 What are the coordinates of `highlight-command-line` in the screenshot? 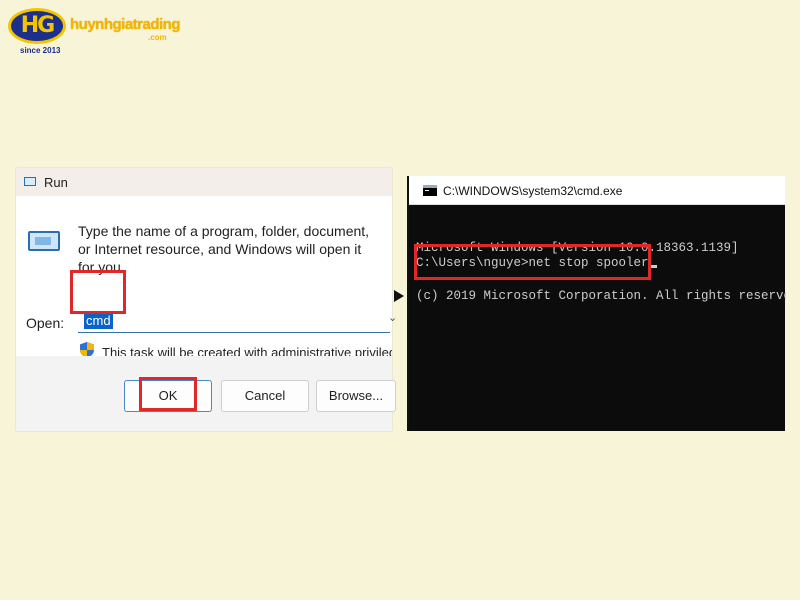 It's located at (532, 262).